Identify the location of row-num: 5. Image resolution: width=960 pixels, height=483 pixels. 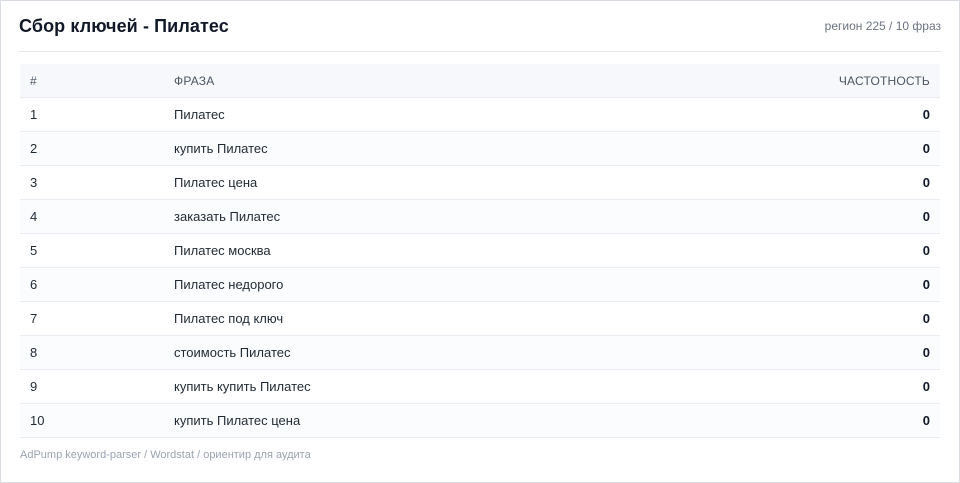
(34, 250).